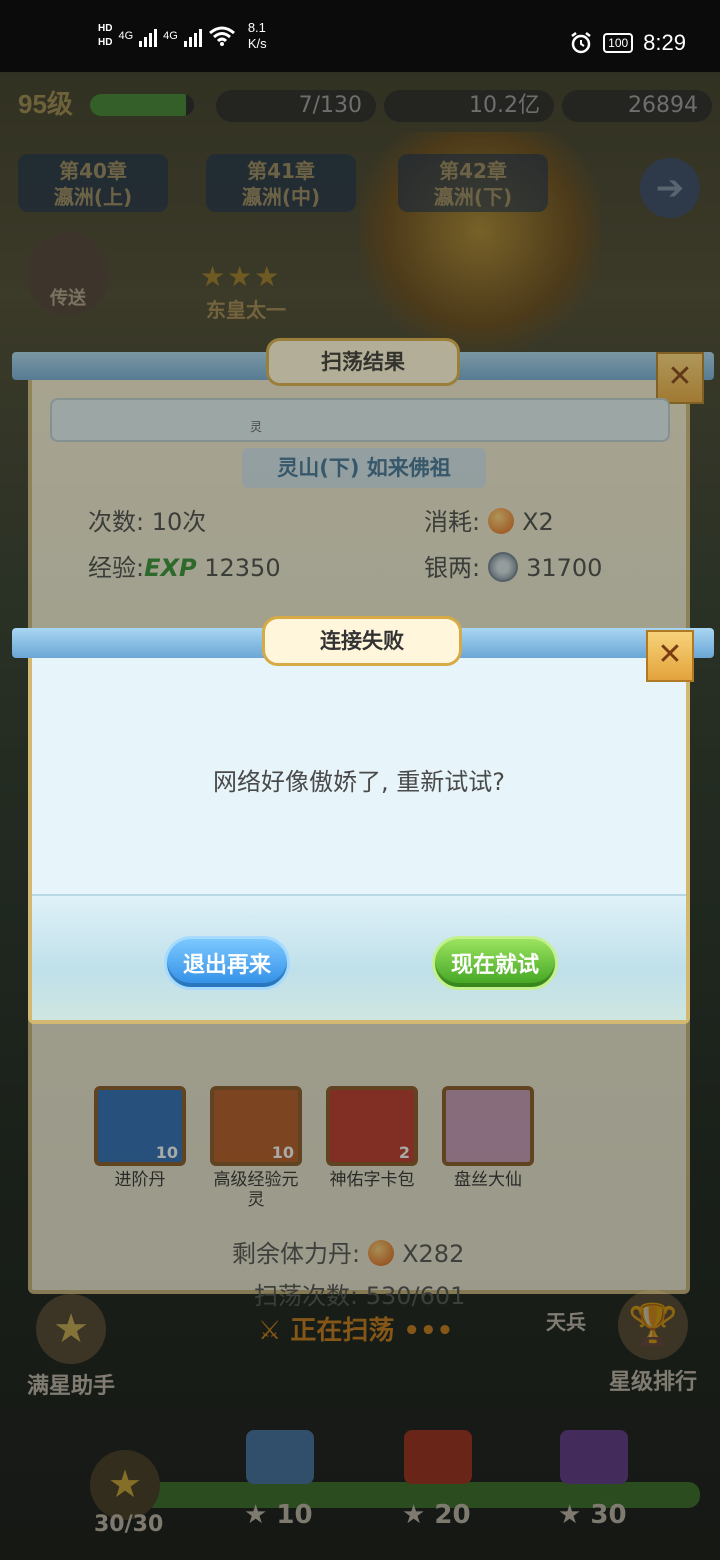 Image resolution: width=720 pixels, height=1560 pixels. What do you see at coordinates (296, 1254) in the screenshot?
I see `remain-label: 剩余体力丹:` at bounding box center [296, 1254].